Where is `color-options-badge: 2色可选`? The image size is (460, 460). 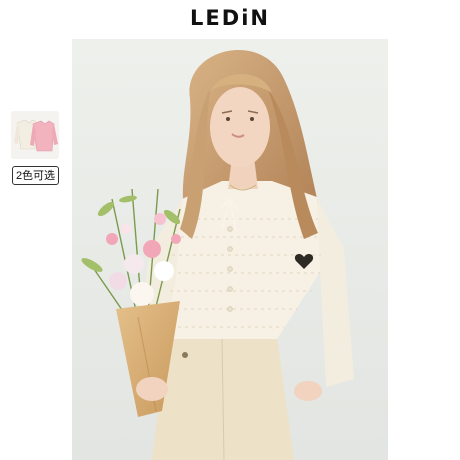
color-options-badge: 2色可选 is located at coordinates (35, 175).